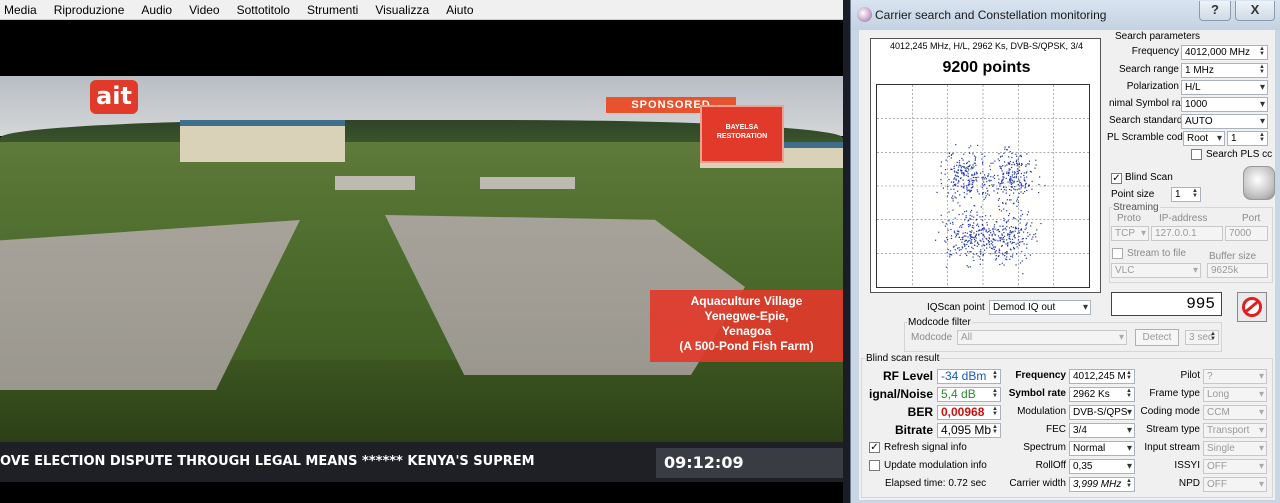 Image resolution: width=1280 pixels, height=503 pixels. I want to click on point-size-input: 1 ▲ ▼, so click(1186, 194).